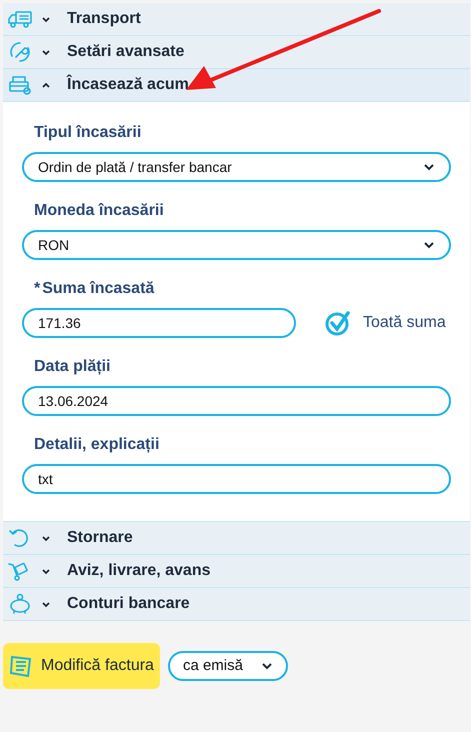 The image size is (471, 732). What do you see at coordinates (98, 289) in the screenshot?
I see `field-label: Suma încasată` at bounding box center [98, 289].